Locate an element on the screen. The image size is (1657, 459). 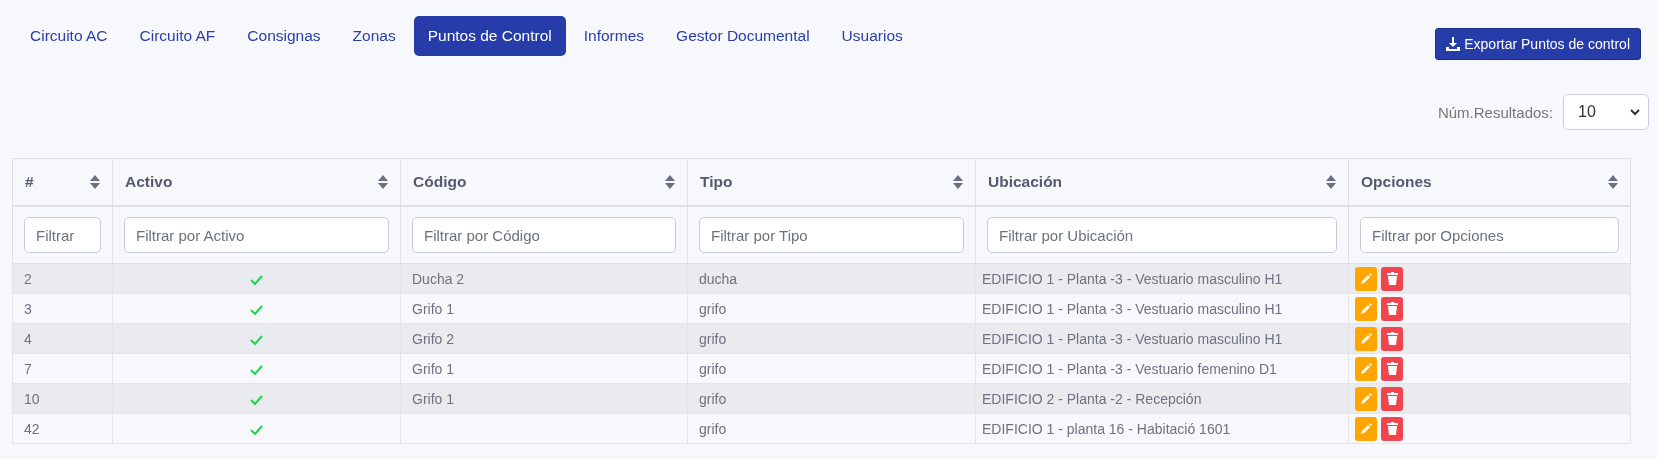
table-cell: ducha is located at coordinates (718, 278).